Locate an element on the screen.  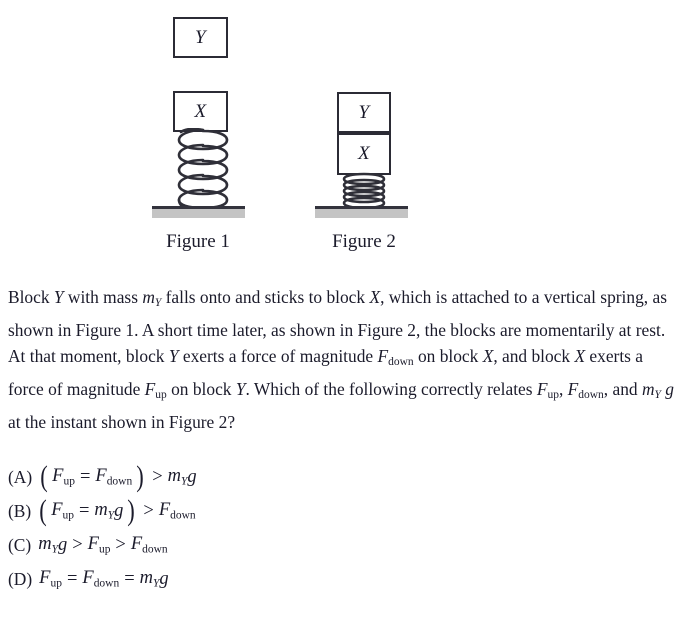
block-x-stacked: X is located at coordinates (364, 154).